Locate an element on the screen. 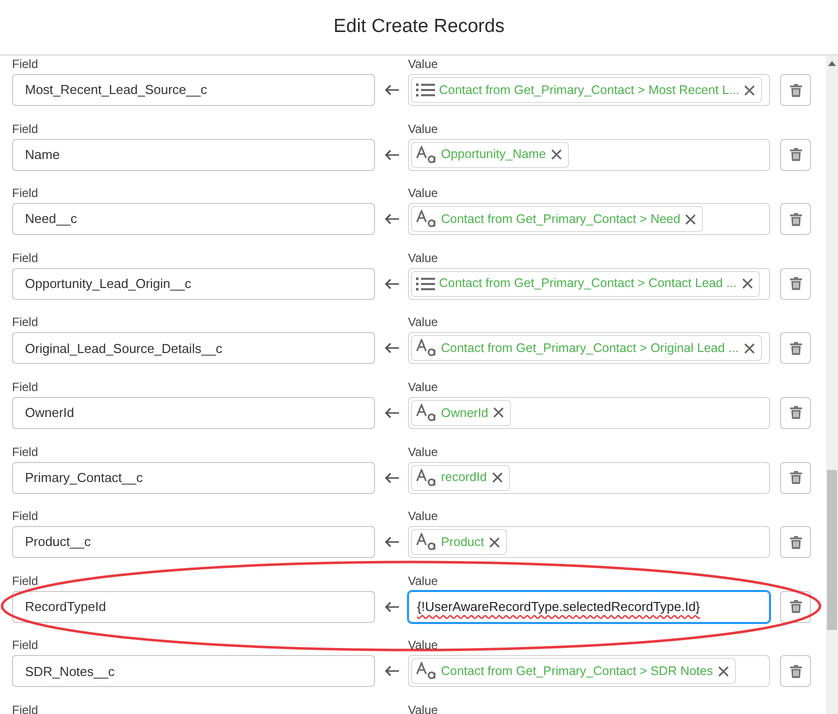 The height and width of the screenshot is (714, 838). value-input: Opportunity_Name is located at coordinates (589, 154).